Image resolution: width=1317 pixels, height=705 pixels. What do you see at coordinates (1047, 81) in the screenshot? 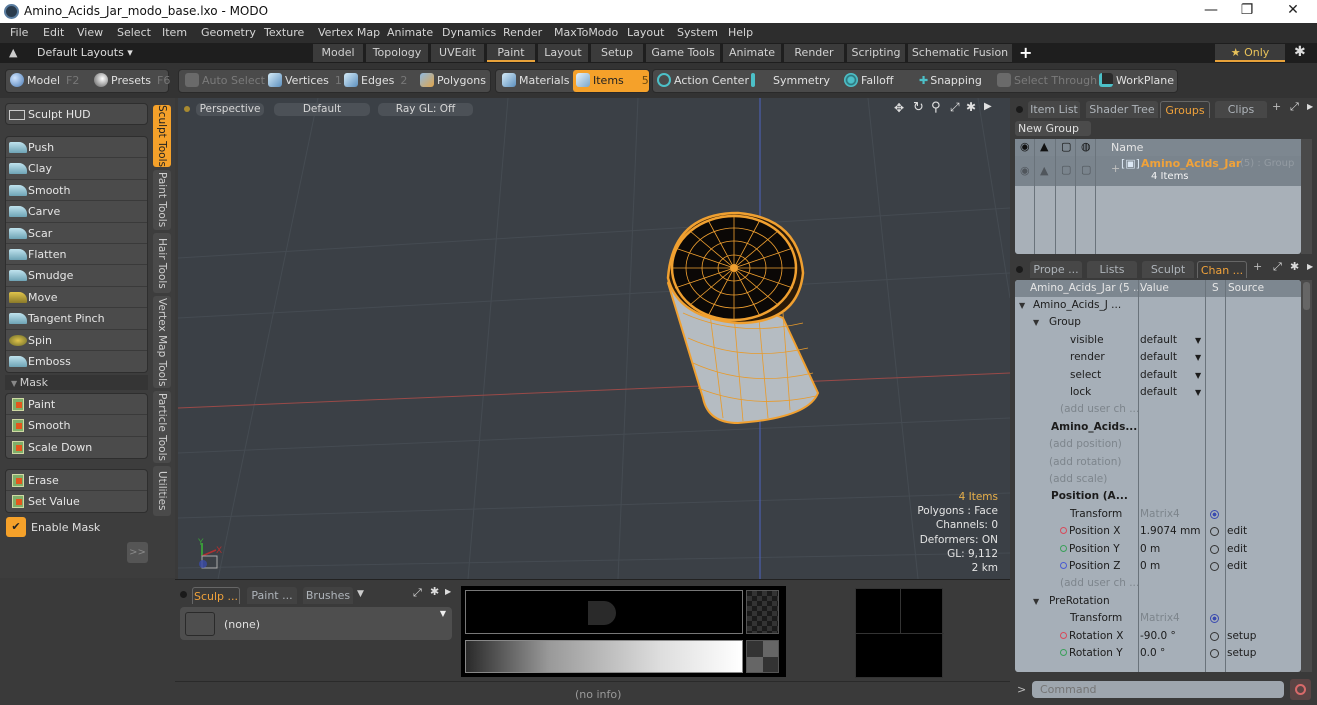
I see `select-through-button: Select Through` at bounding box center [1047, 81].